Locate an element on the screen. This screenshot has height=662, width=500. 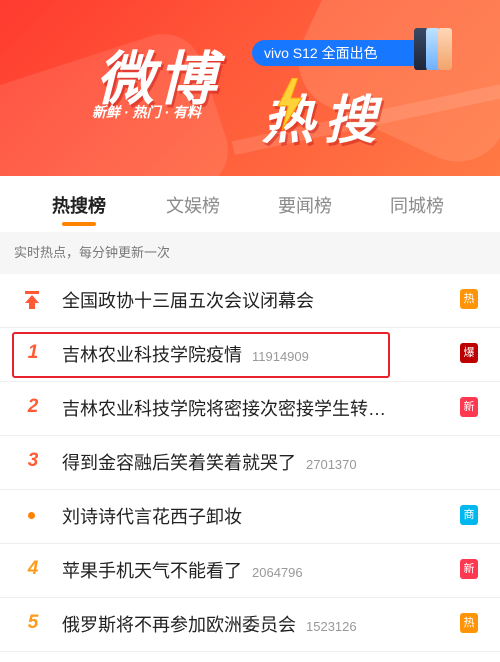
list-item: 4 苹果手机天气不能看了 2064796 新 is located at coordinates (250, 571).